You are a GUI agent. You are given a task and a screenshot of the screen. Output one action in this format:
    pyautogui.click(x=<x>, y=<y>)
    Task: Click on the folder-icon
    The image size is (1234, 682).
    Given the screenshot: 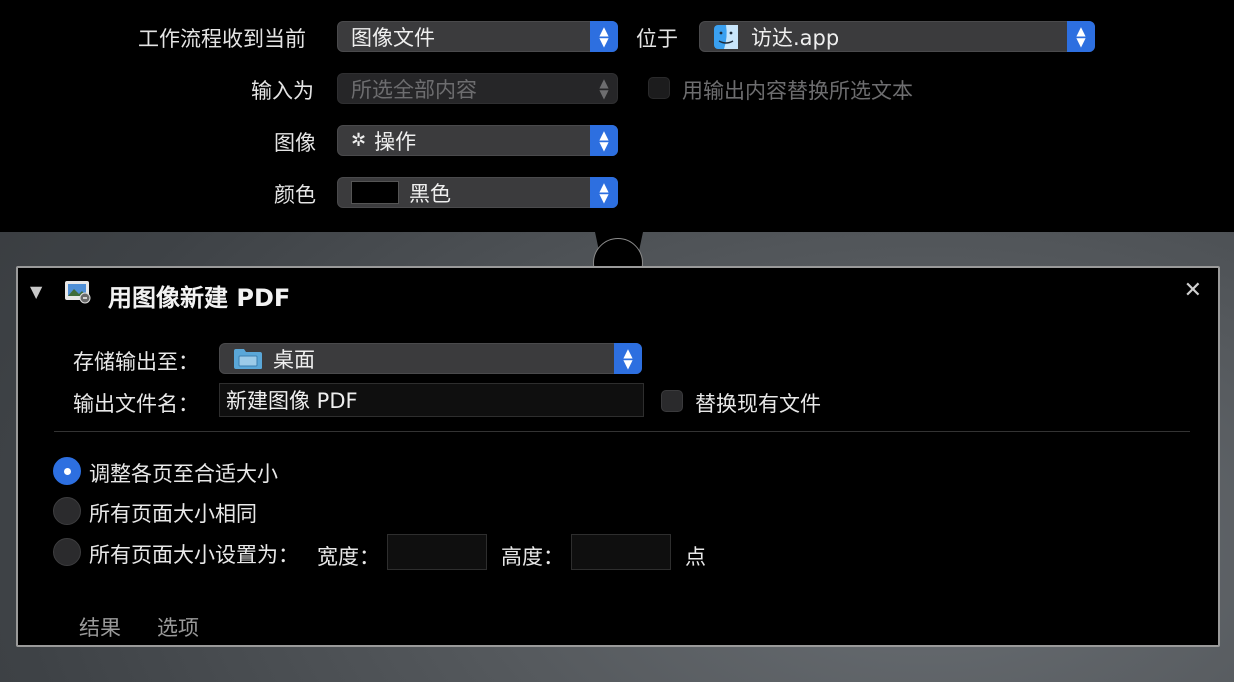 What is the action you would take?
    pyautogui.click(x=248, y=358)
    